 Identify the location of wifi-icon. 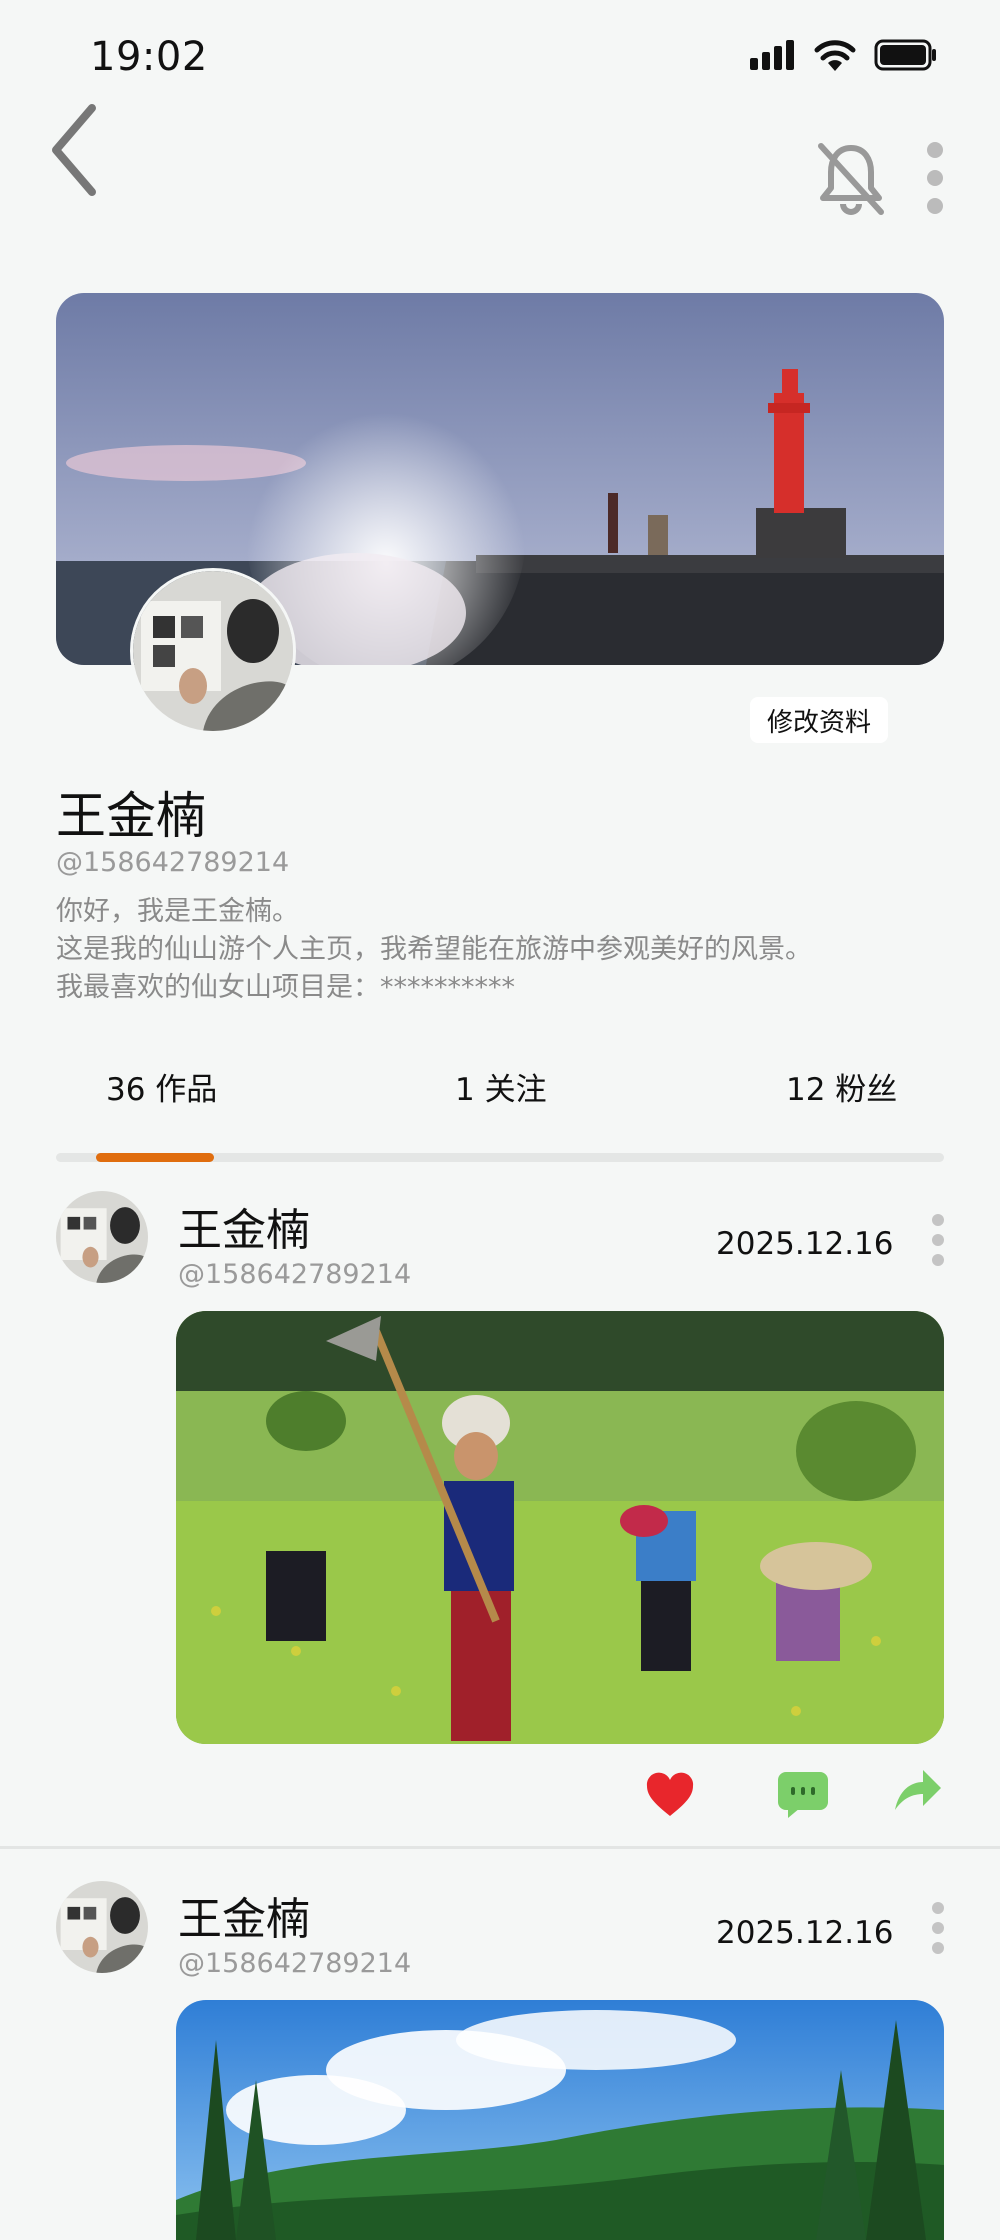
(835, 55).